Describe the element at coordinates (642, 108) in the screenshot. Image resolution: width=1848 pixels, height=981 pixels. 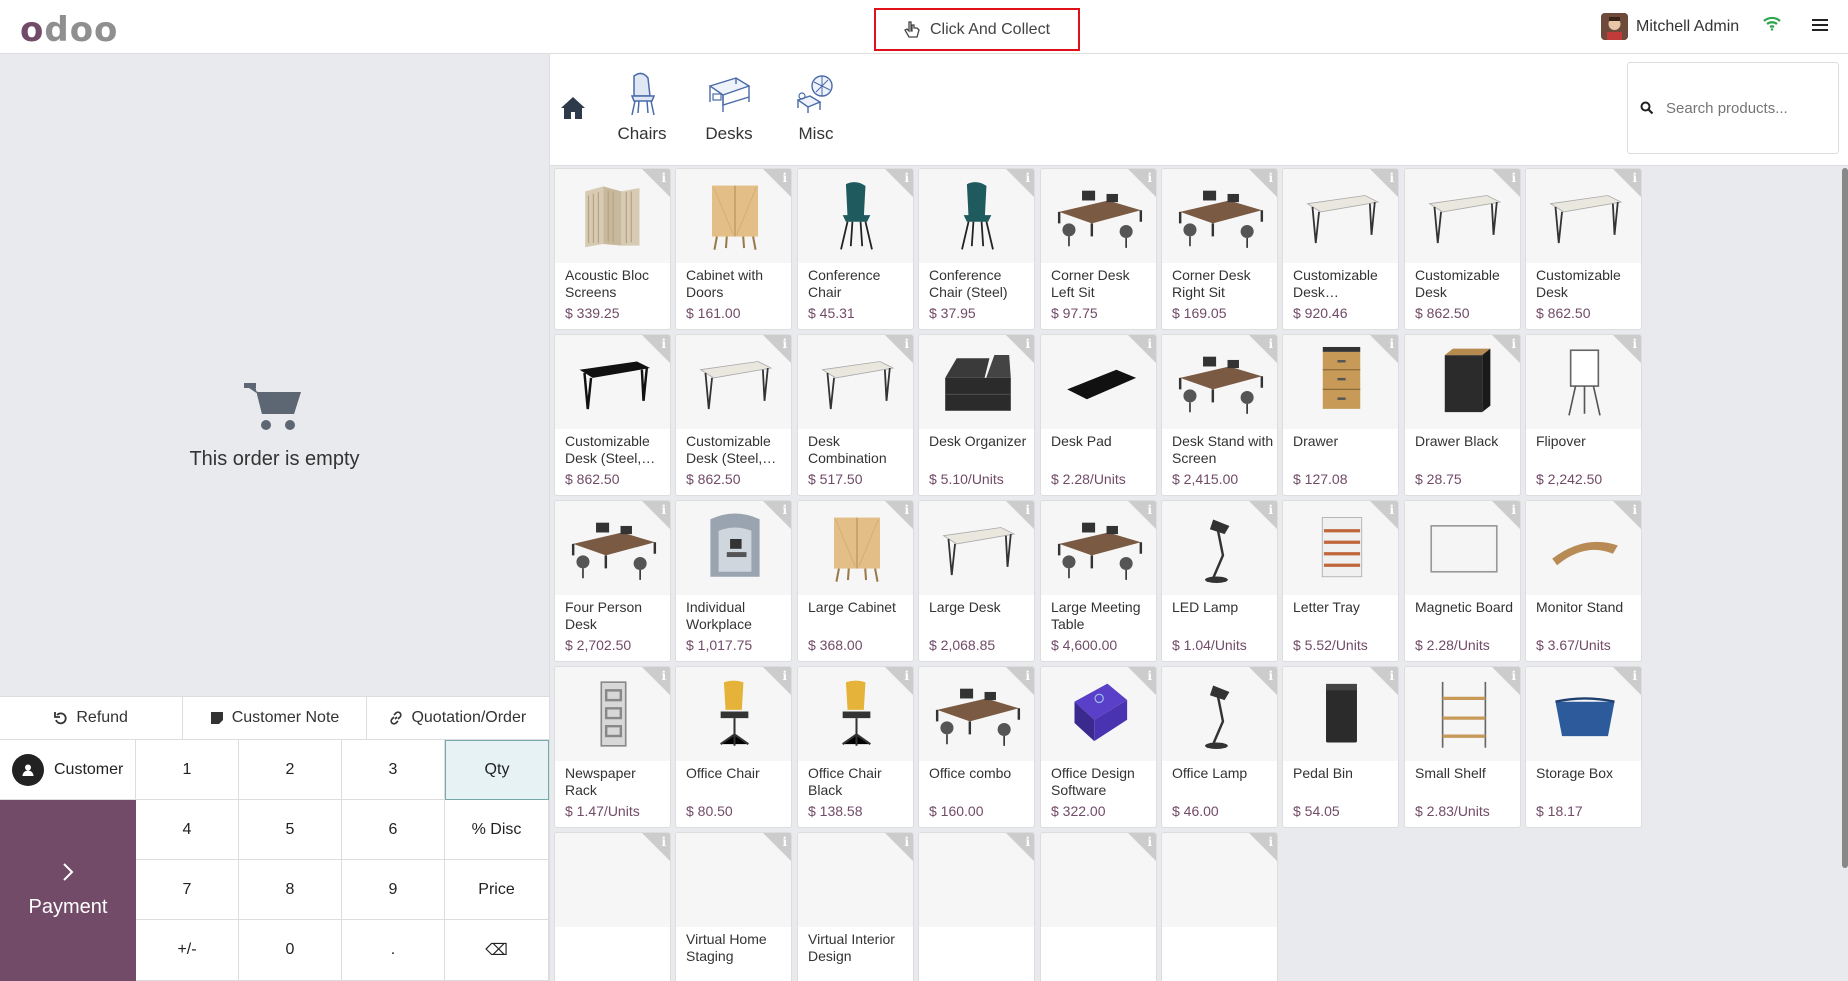
I see `category-chairs: Chairs` at that location.